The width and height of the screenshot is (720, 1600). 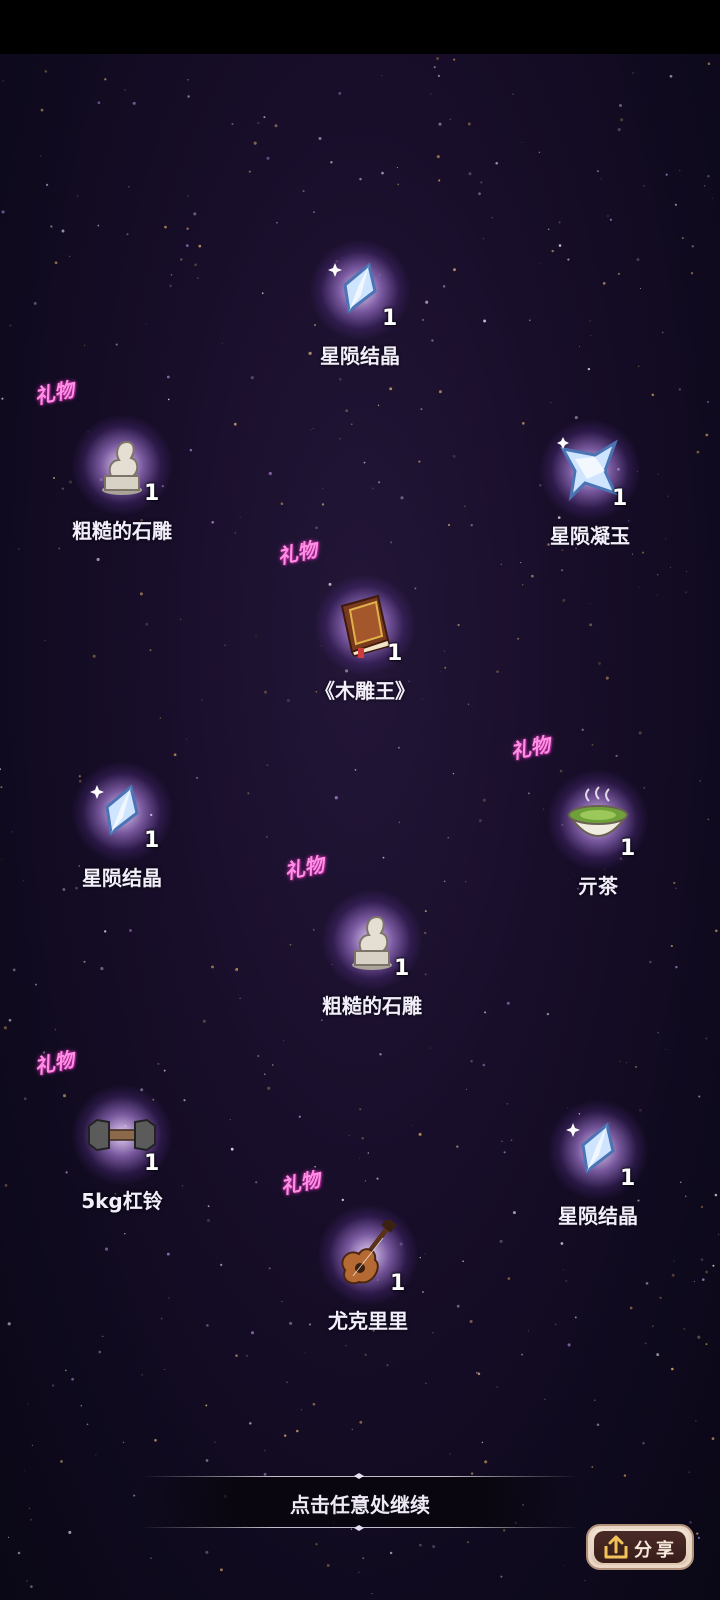 What do you see at coordinates (598, 886) in the screenshot?
I see `item-name: 亓茶` at bounding box center [598, 886].